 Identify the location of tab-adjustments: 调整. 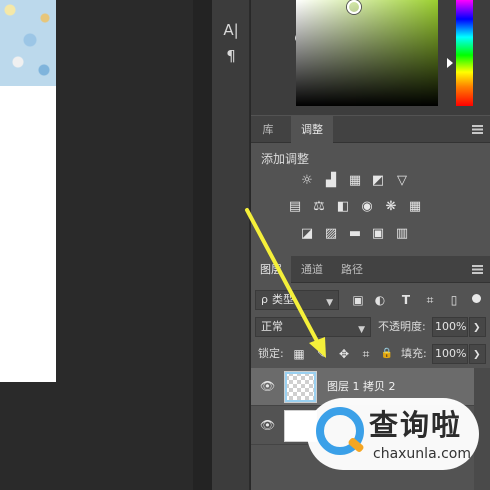
(312, 129).